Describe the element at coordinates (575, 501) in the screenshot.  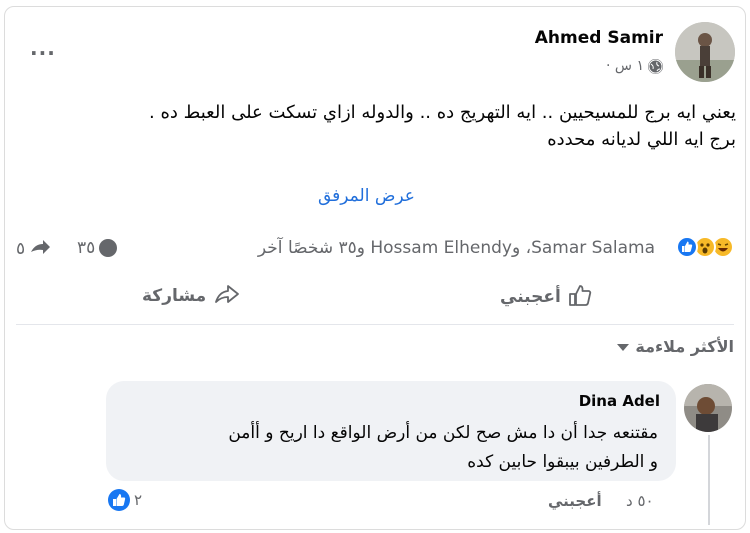
I see `comment-like-button: أعجبني` at that location.